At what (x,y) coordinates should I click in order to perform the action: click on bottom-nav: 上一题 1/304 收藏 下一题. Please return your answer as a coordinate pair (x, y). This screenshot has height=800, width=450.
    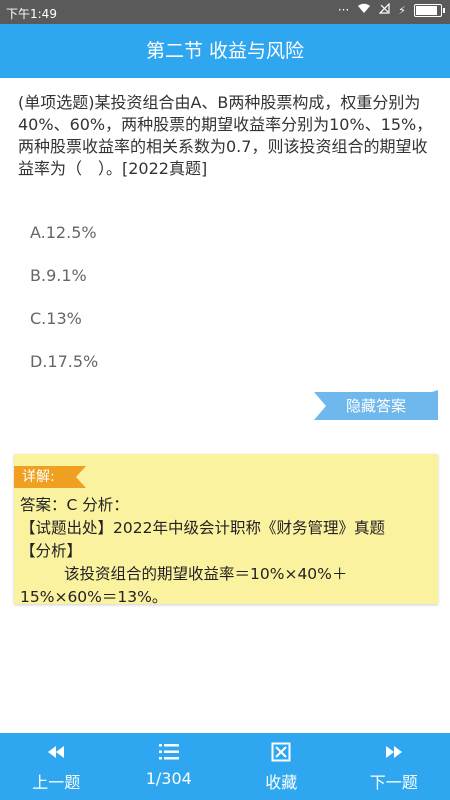
    Looking at the image, I should click on (225, 766).